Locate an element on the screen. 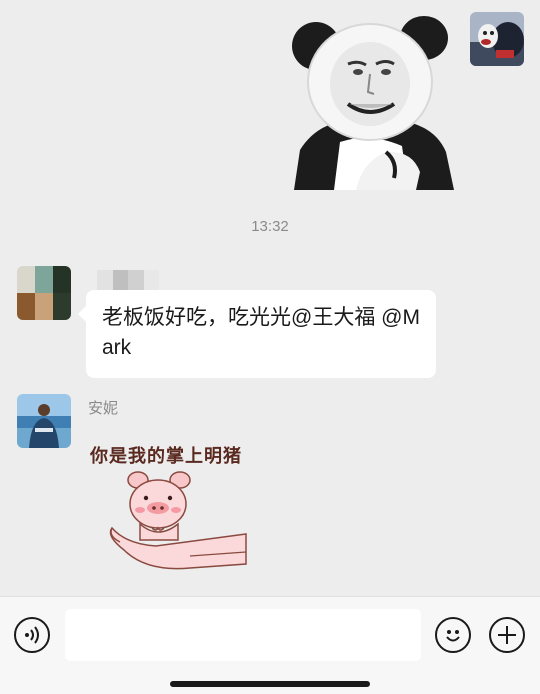  message-input is located at coordinates (243, 635).